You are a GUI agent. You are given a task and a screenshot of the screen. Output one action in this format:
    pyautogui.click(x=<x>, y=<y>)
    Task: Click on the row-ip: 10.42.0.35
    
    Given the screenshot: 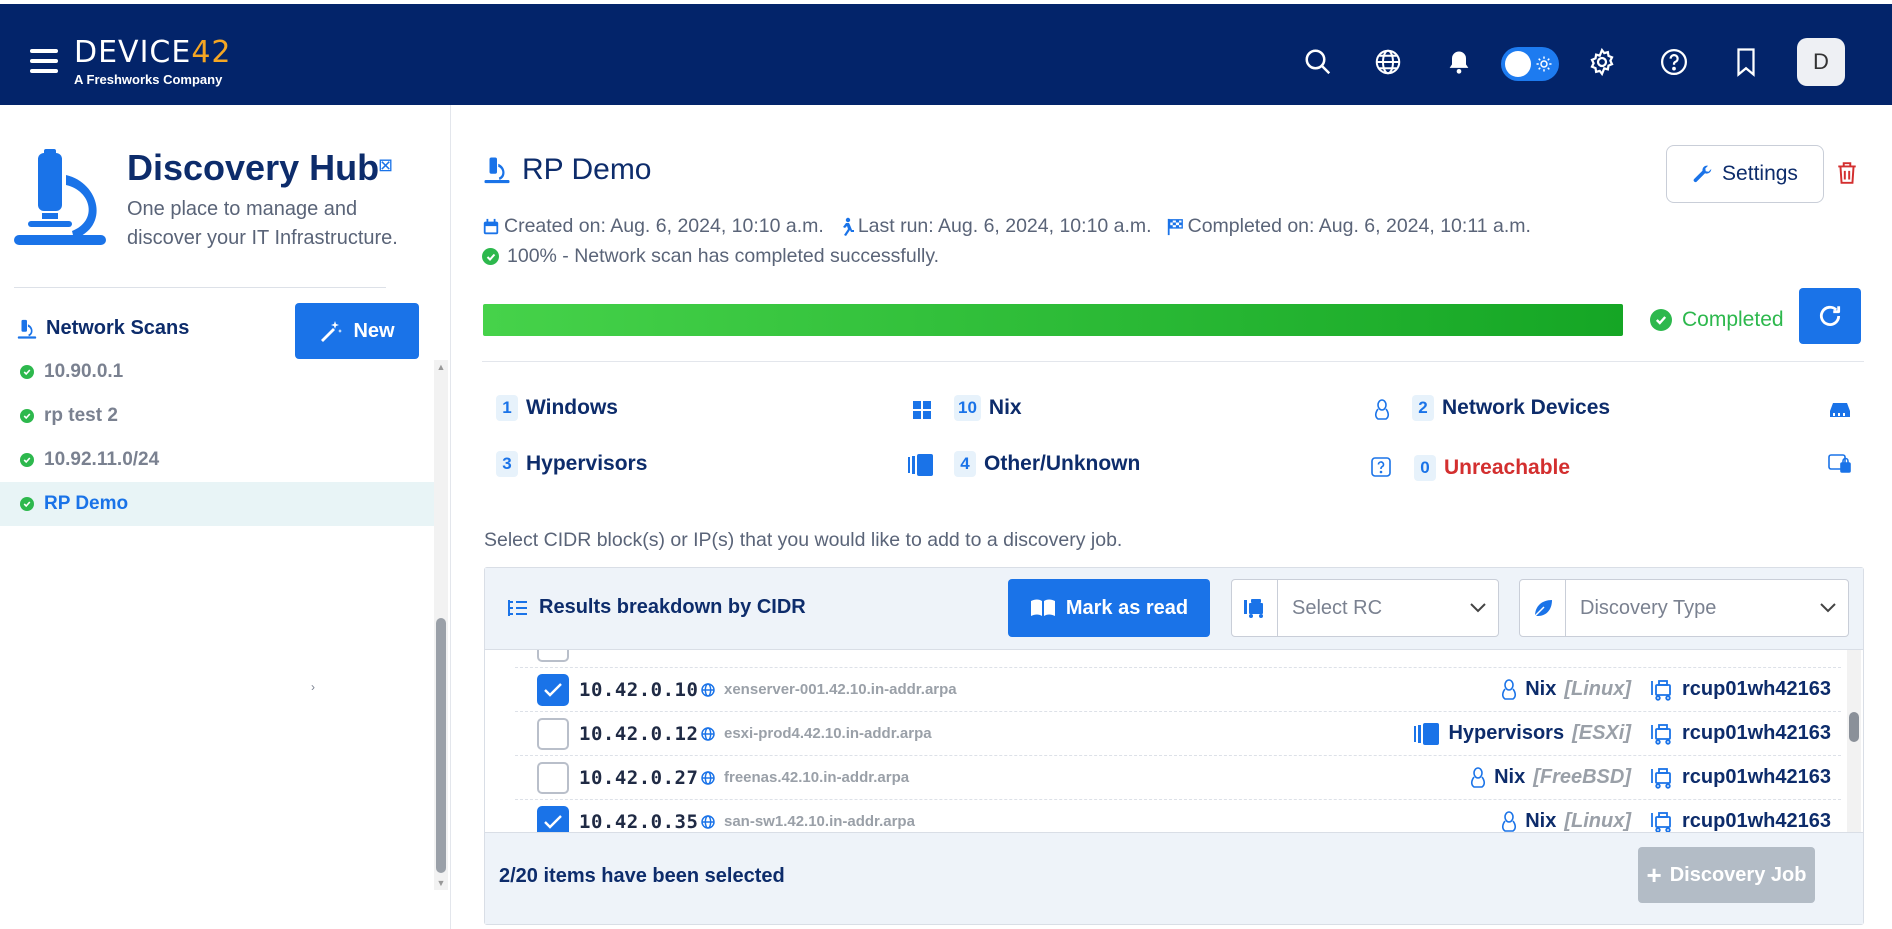 What is the action you would take?
    pyautogui.click(x=639, y=821)
    